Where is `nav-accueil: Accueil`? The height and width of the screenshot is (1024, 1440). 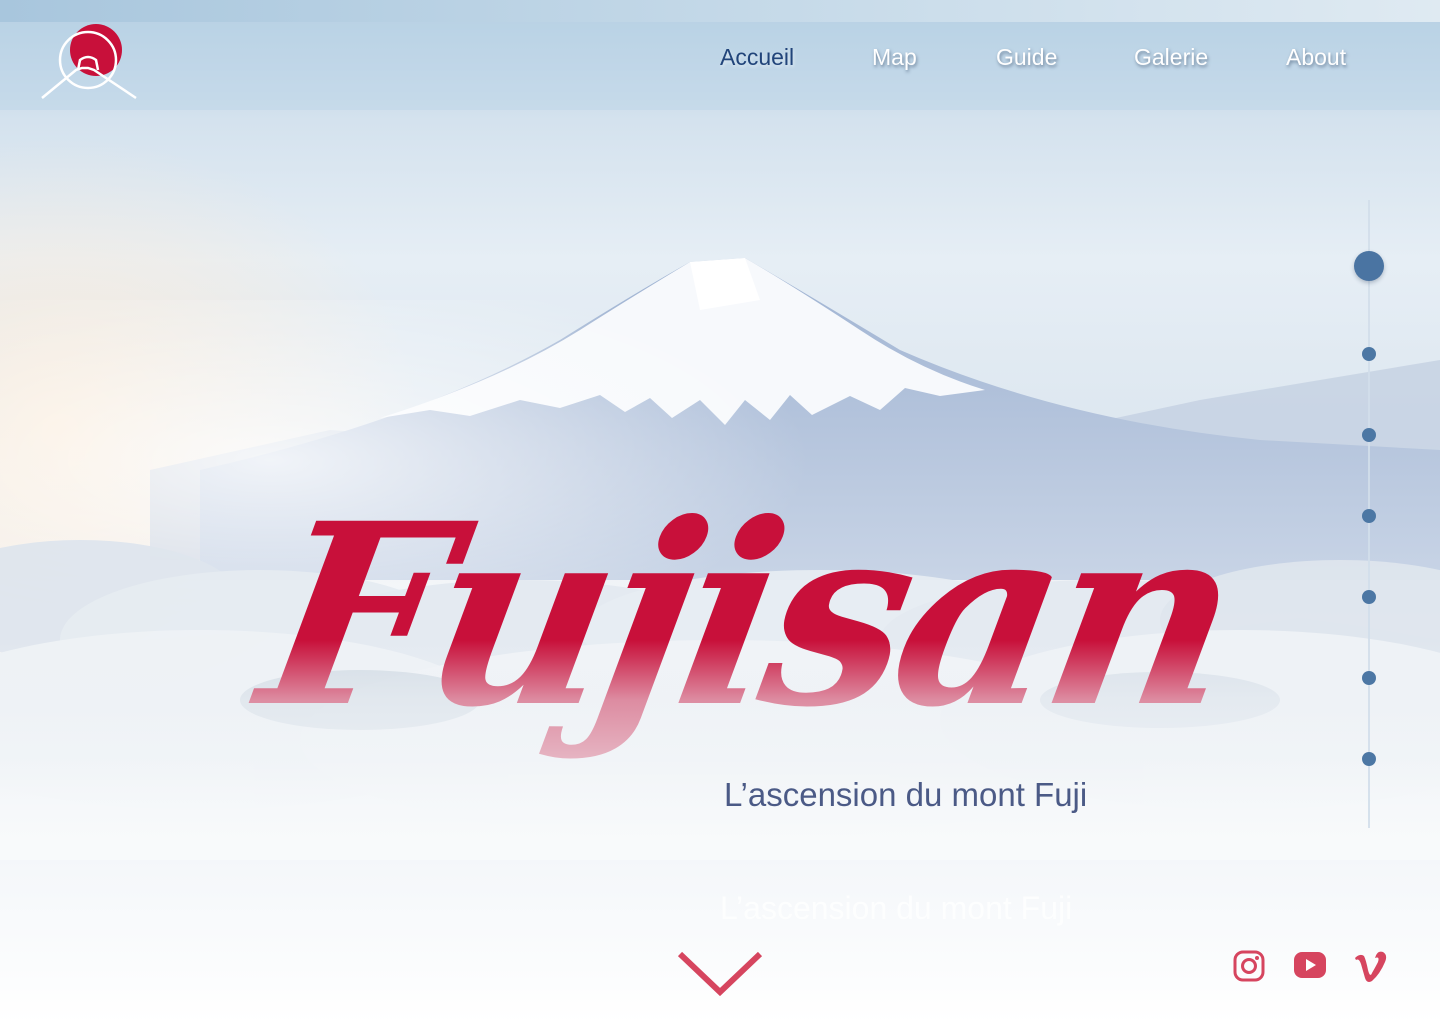 nav-accueil: Accueil is located at coordinates (757, 57).